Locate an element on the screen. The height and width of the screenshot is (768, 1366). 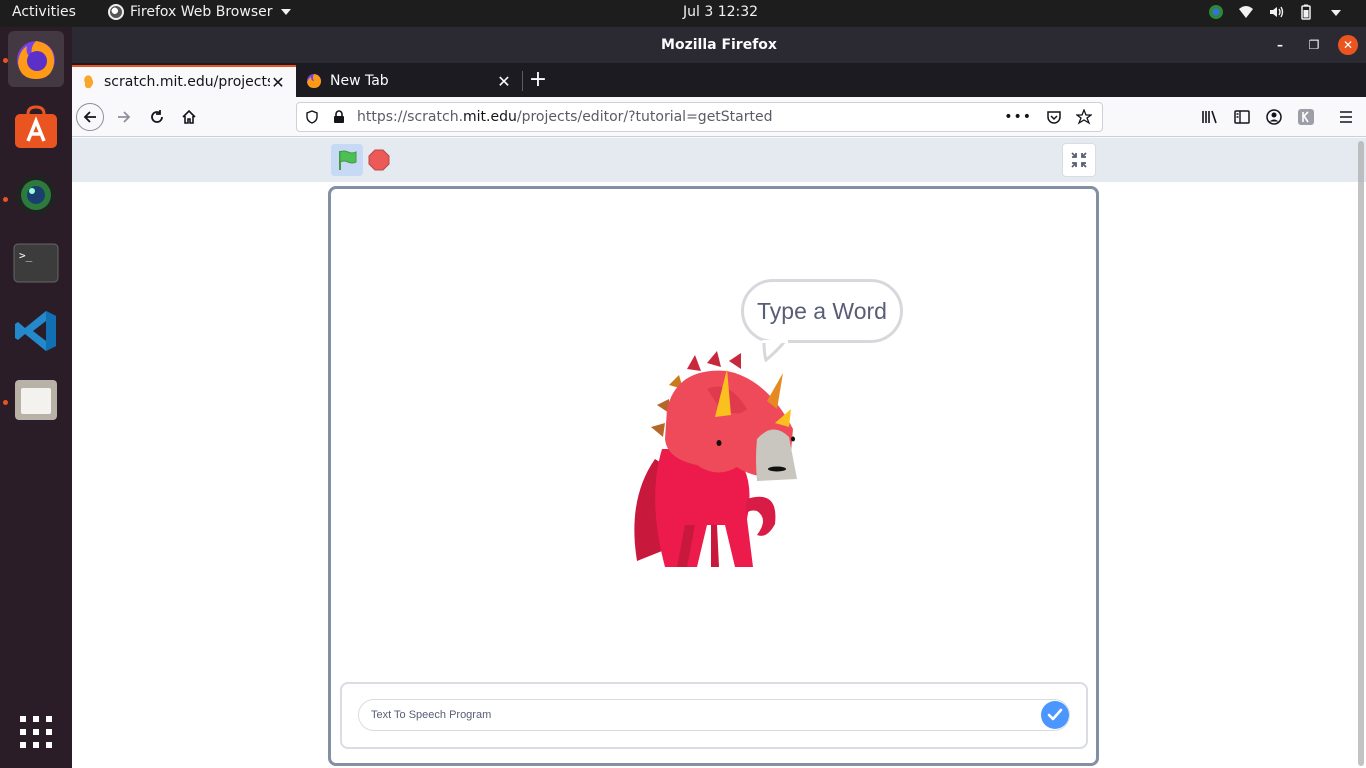
ubuntu-dock: >_ is located at coordinates (36, 397).